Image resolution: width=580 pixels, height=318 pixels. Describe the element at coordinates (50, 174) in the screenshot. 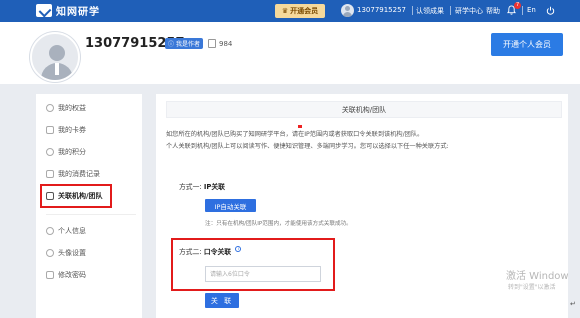

I see `record-icon` at that location.